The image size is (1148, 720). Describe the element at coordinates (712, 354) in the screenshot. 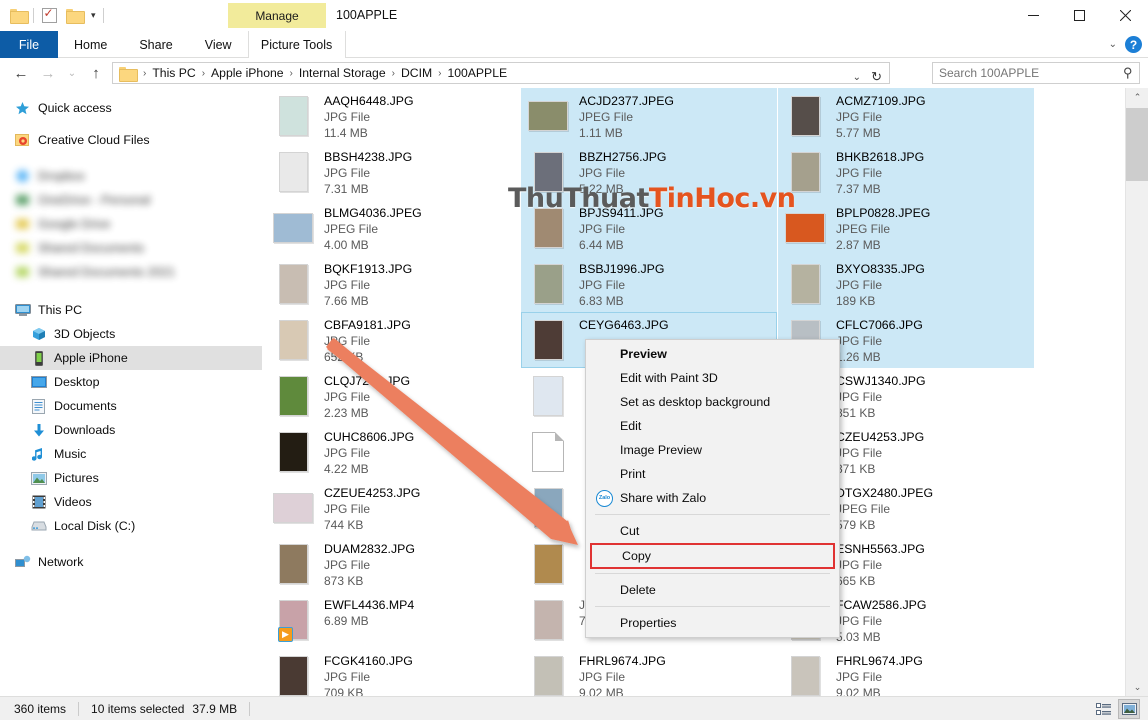

I see `menu-item-preview: Preview` at that location.